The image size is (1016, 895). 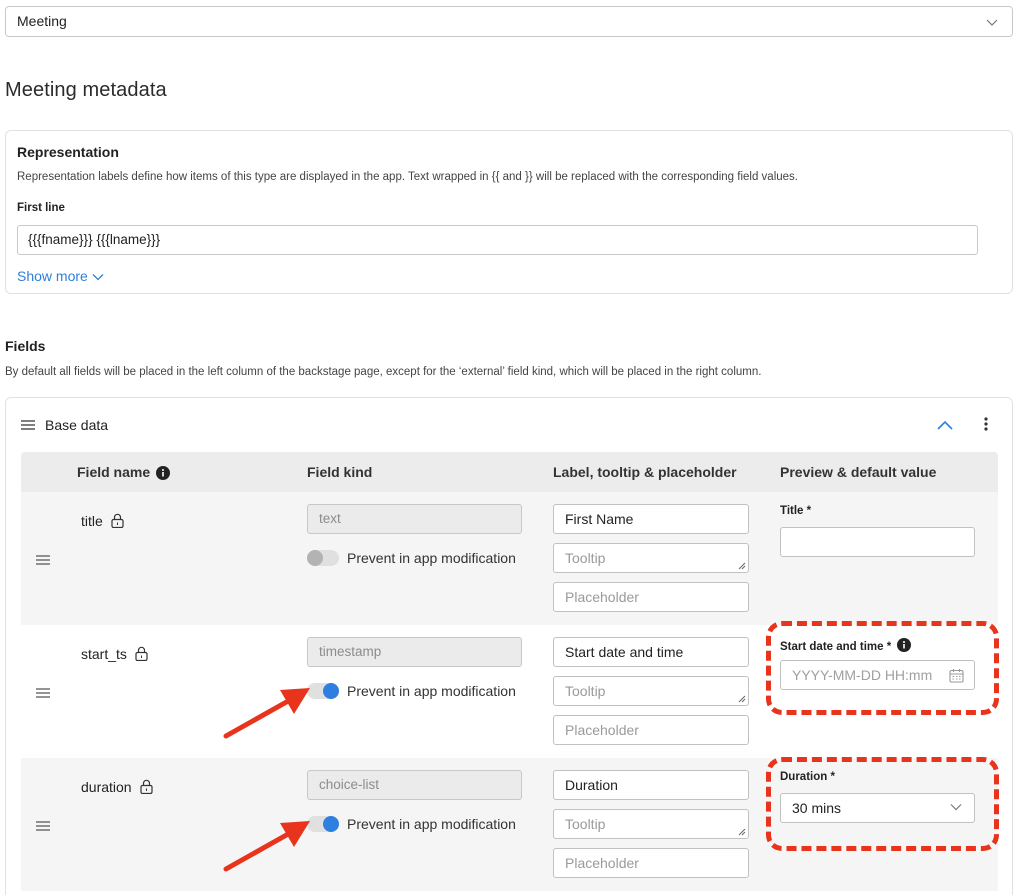 What do you see at coordinates (651, 519) in the screenshot?
I see `label-input: First Name` at bounding box center [651, 519].